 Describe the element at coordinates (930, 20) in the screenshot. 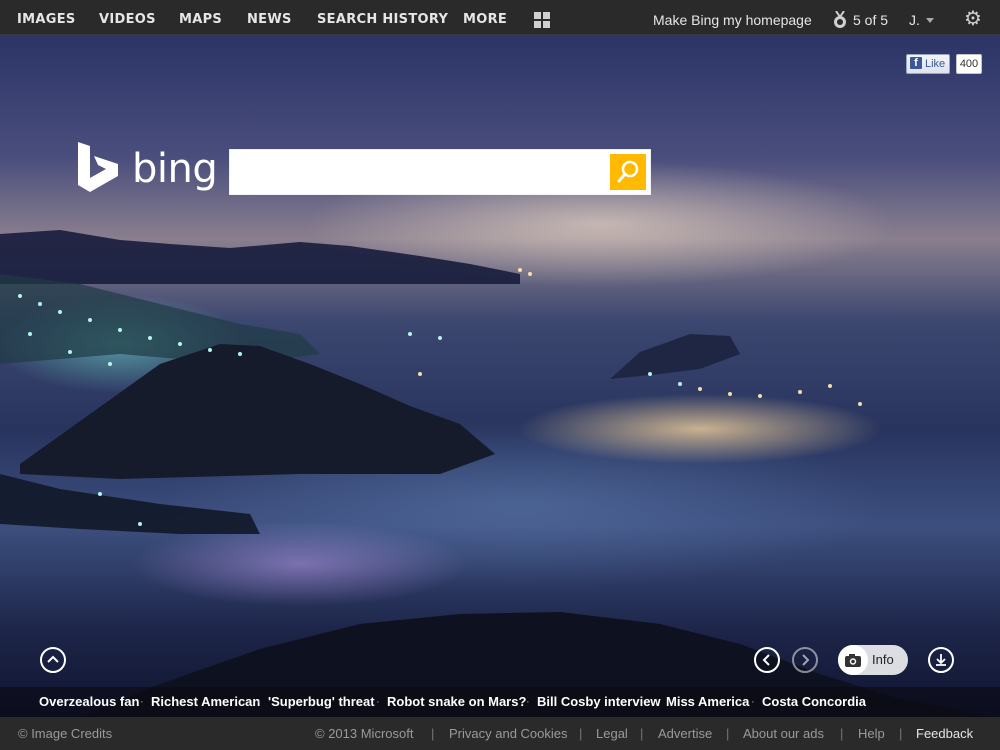

I see `chevron-down-icon` at that location.